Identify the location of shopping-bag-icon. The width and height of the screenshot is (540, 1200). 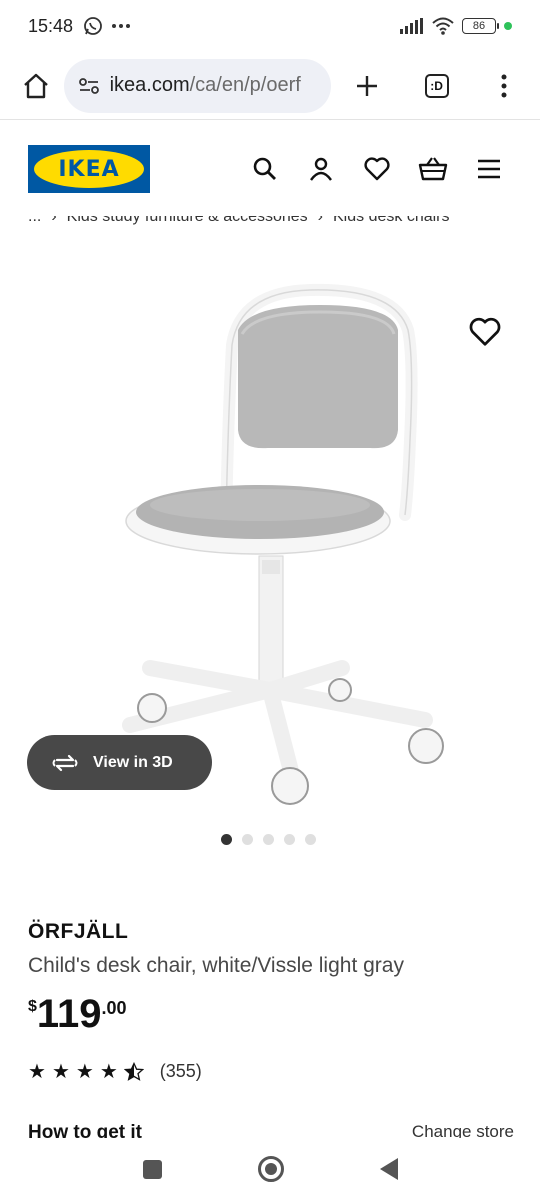
(433, 169).